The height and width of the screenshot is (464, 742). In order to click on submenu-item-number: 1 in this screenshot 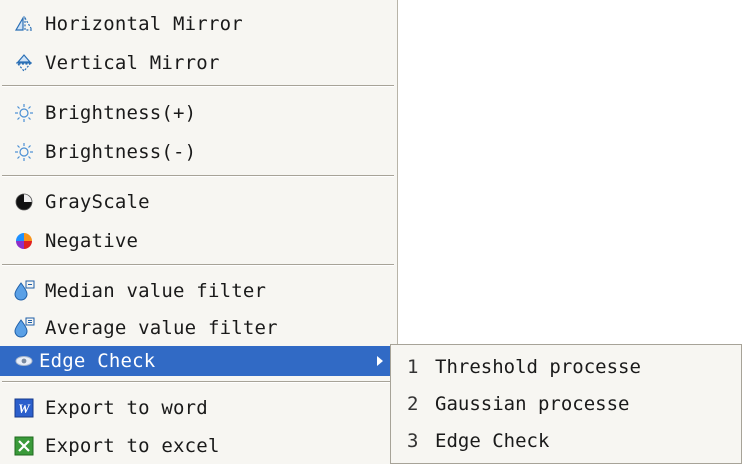, I will do `click(413, 367)`.